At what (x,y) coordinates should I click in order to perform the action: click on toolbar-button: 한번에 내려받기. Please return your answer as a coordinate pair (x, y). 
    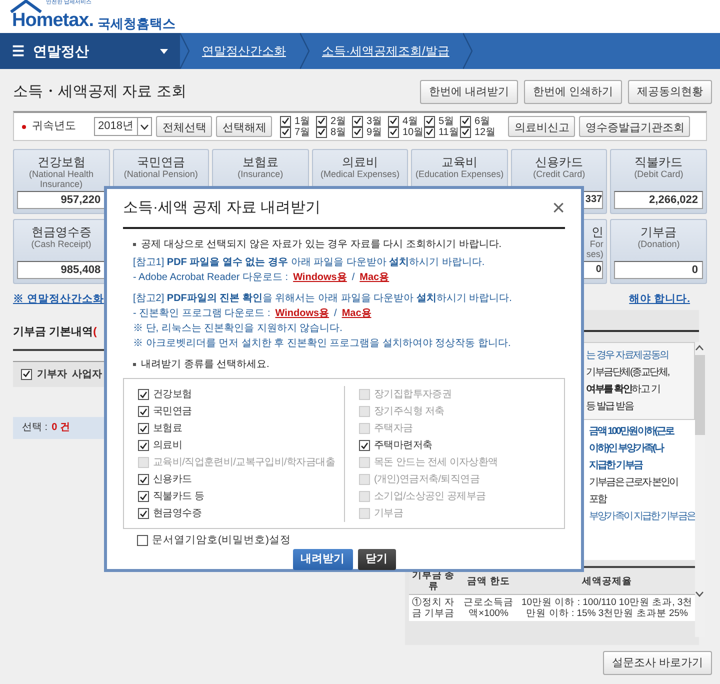
    Looking at the image, I should click on (469, 92).